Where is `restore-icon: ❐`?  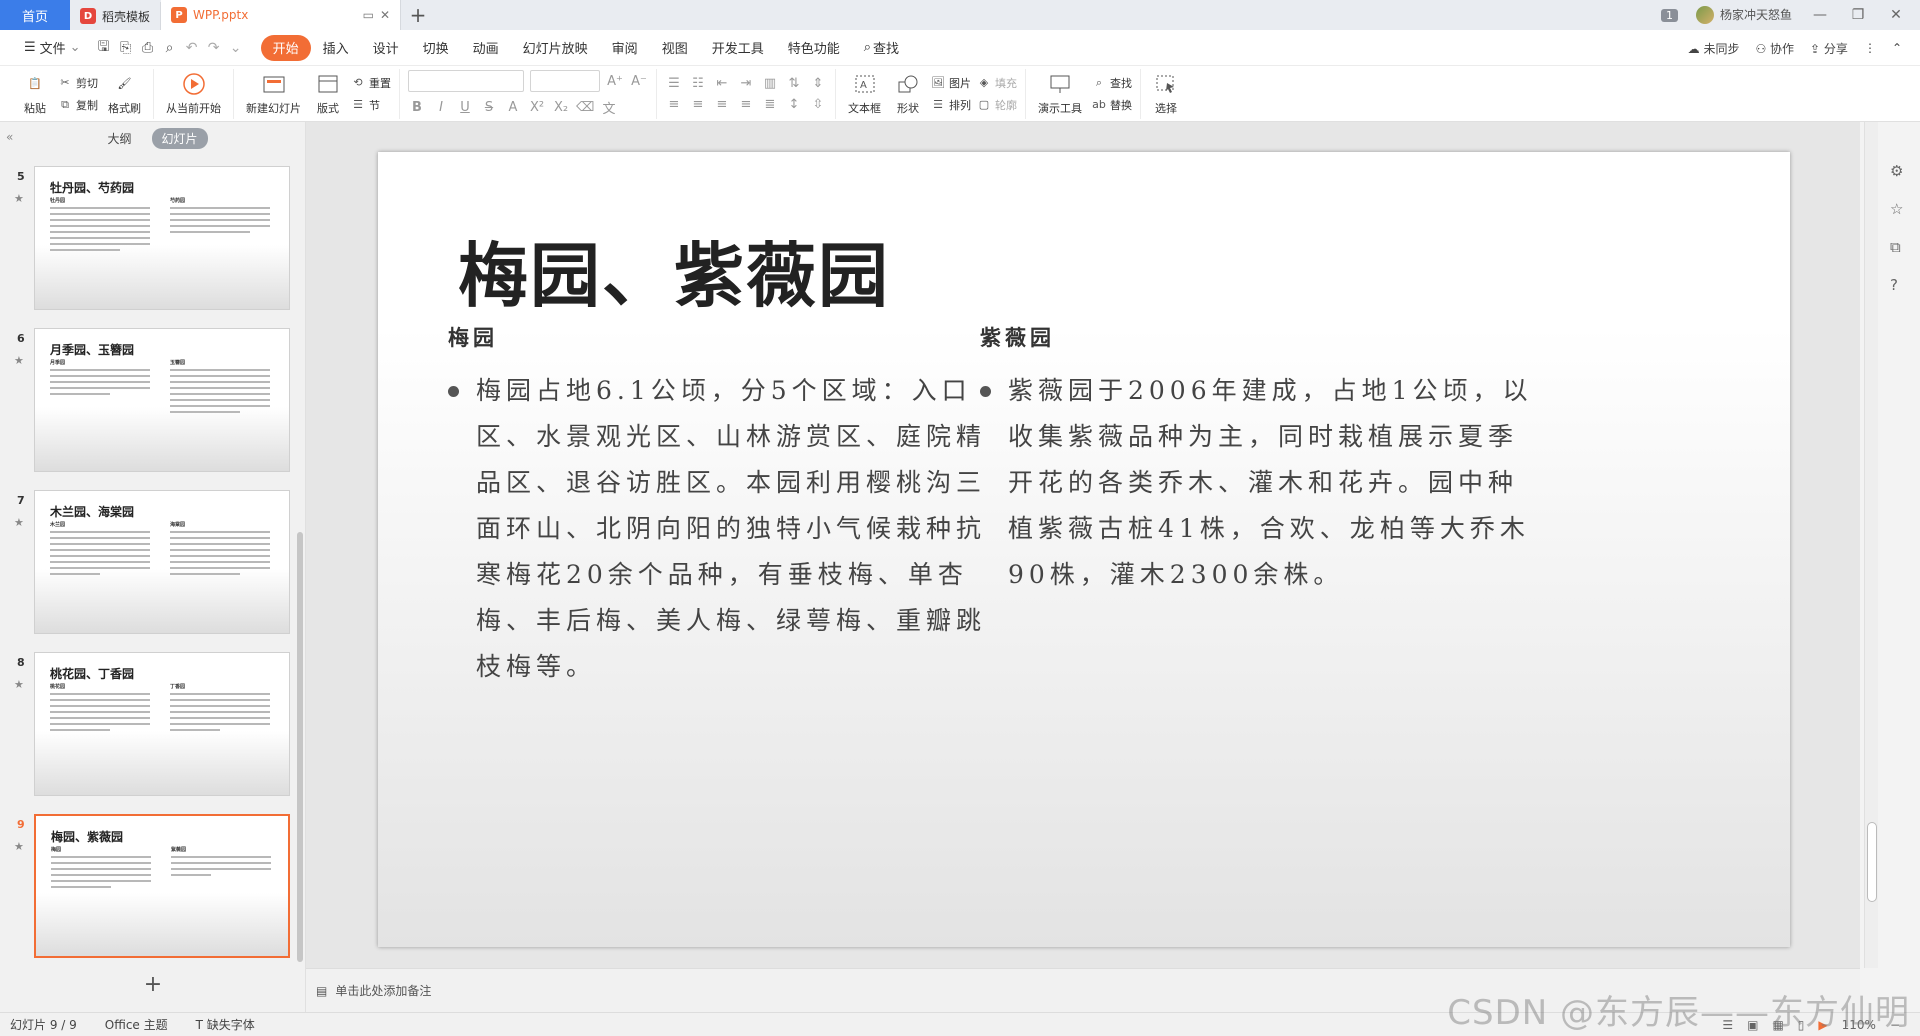 restore-icon: ❐ is located at coordinates (1858, 15).